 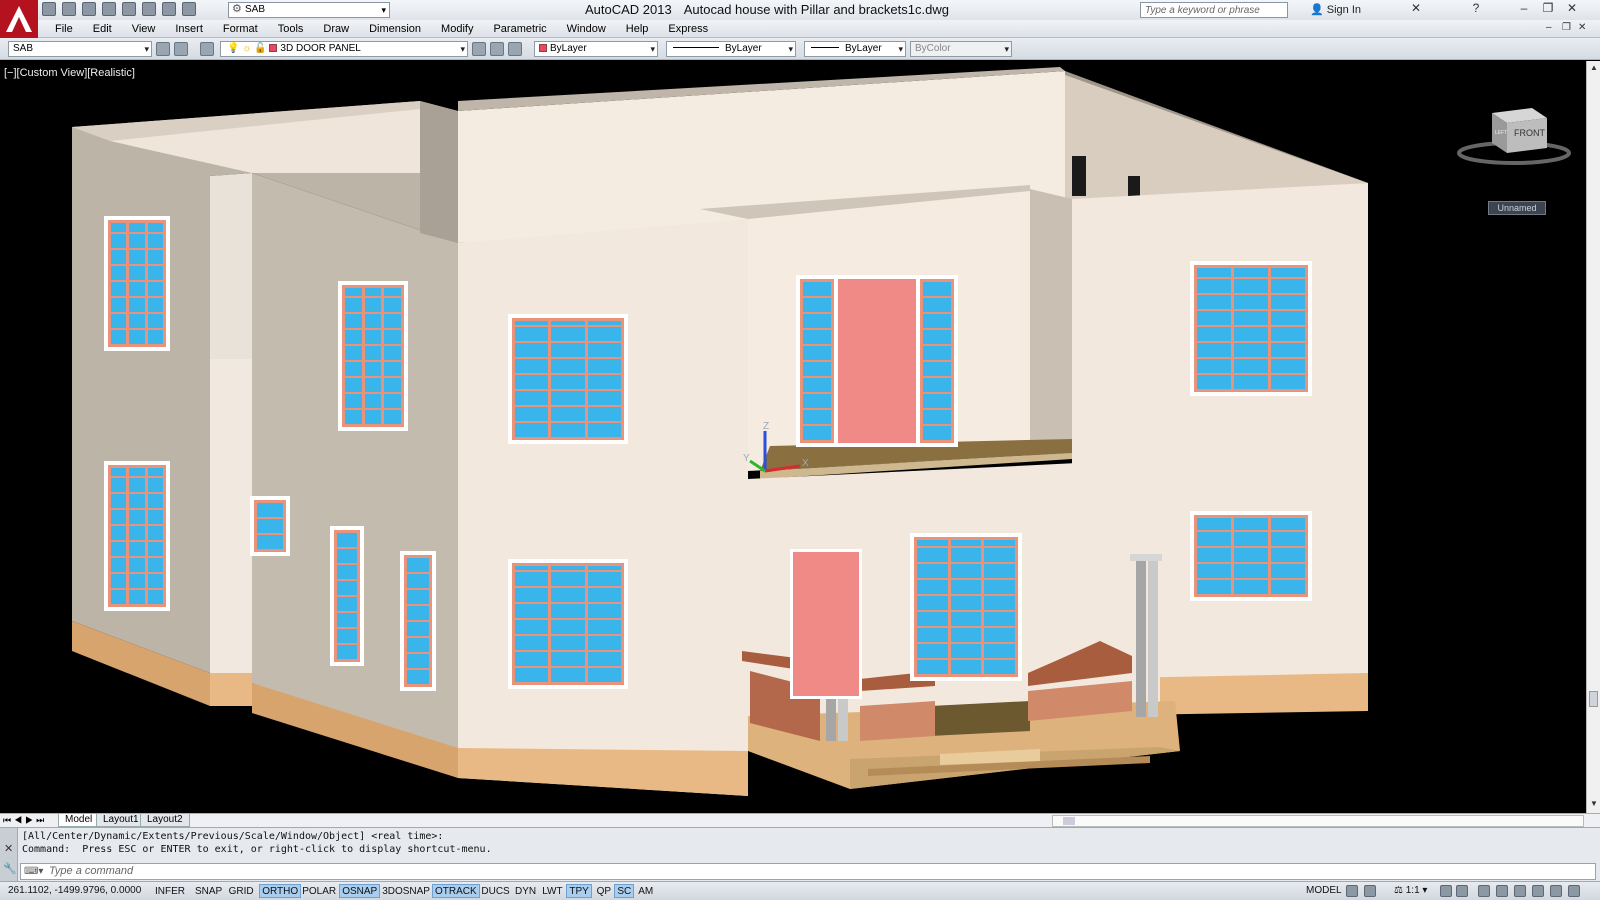 What do you see at coordinates (1416, 8) in the screenshot?
I see `exchange-icon: ✕` at bounding box center [1416, 8].